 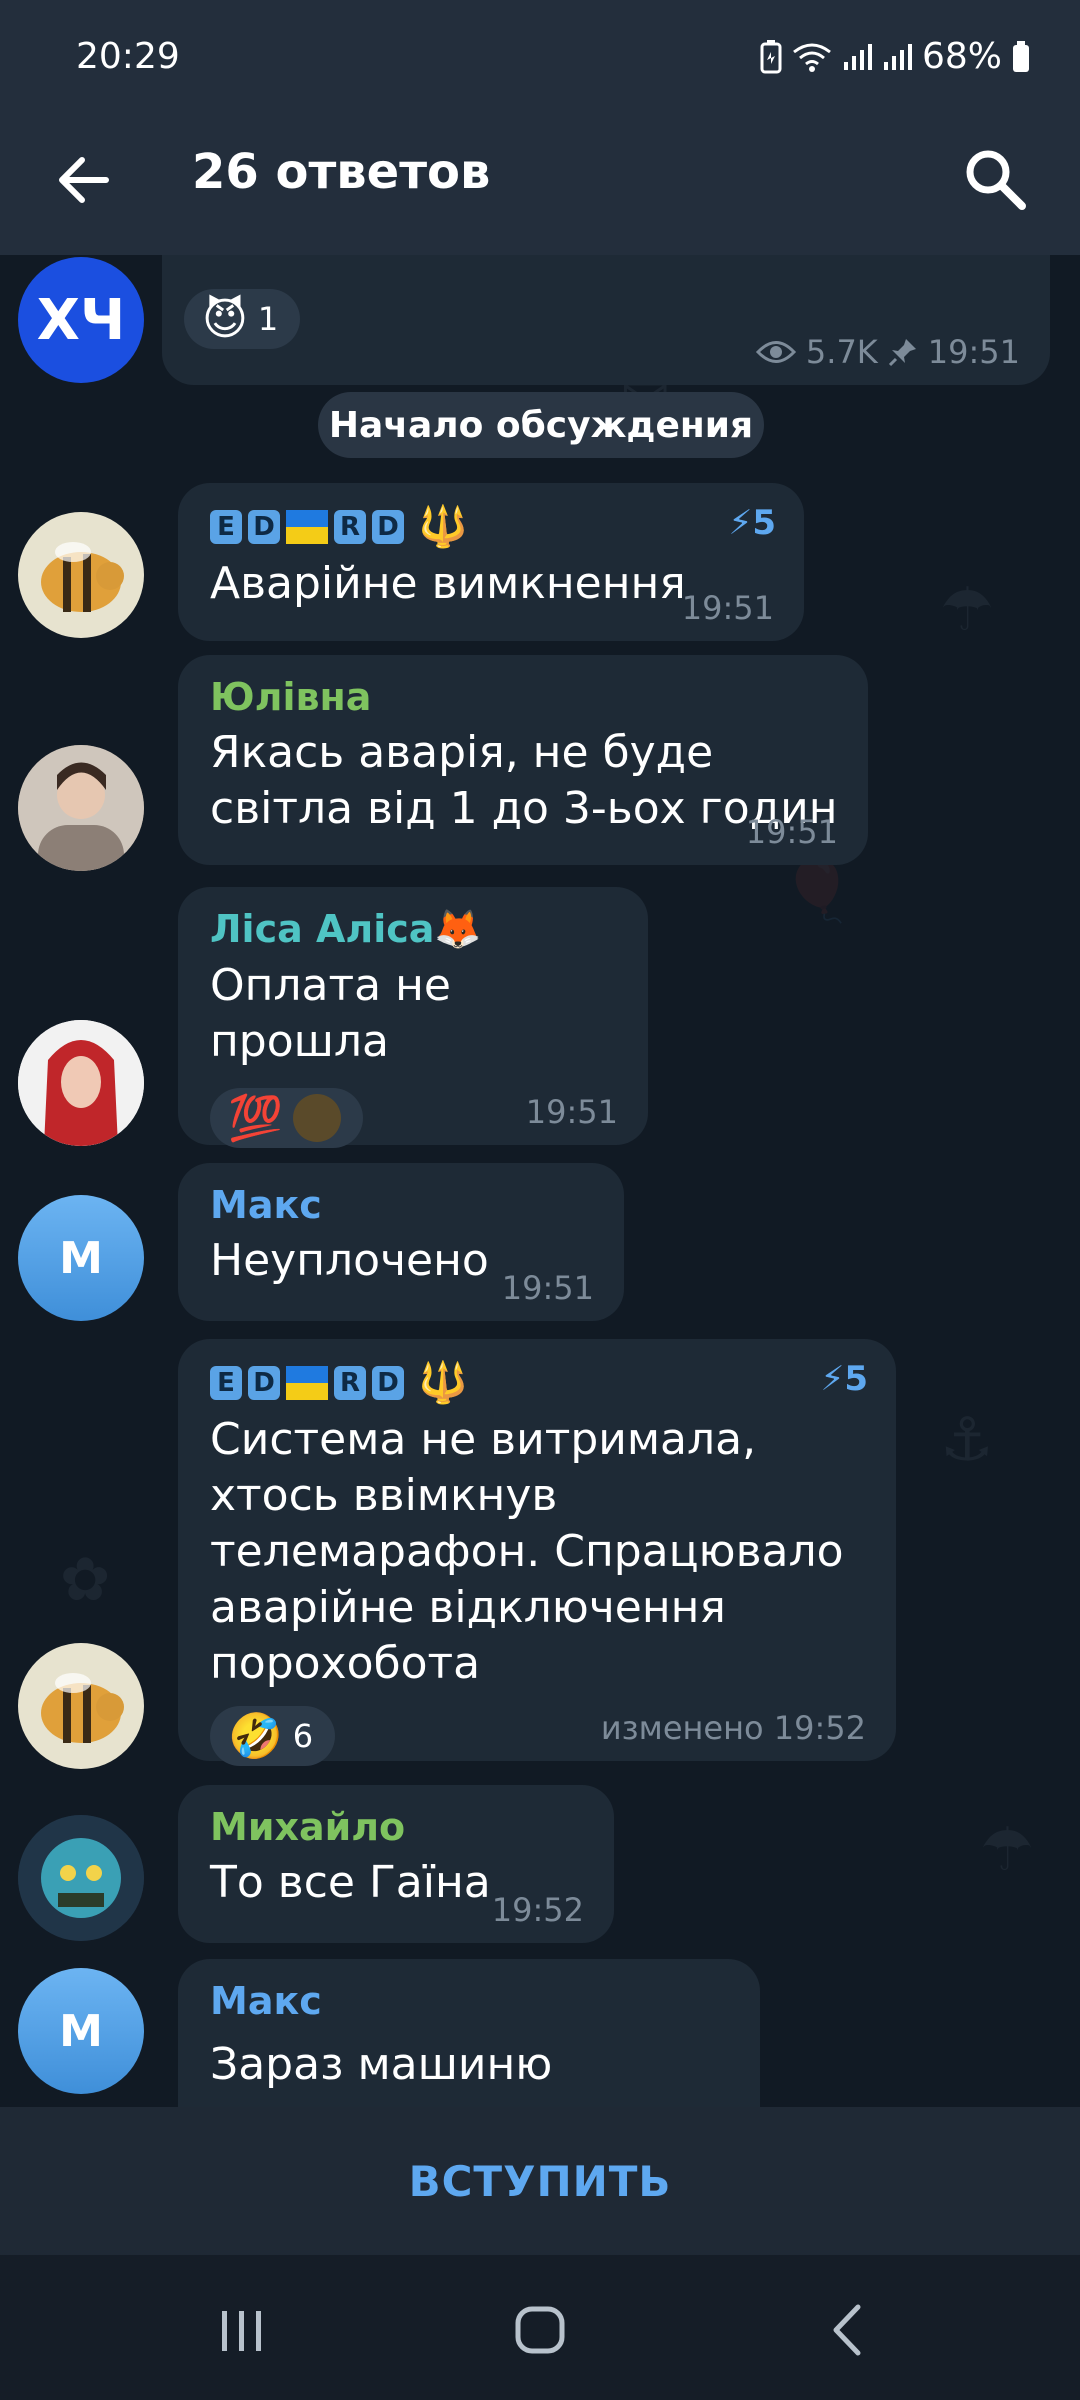 What do you see at coordinates (81, 808) in the screenshot?
I see `avatar-yulivna` at bounding box center [81, 808].